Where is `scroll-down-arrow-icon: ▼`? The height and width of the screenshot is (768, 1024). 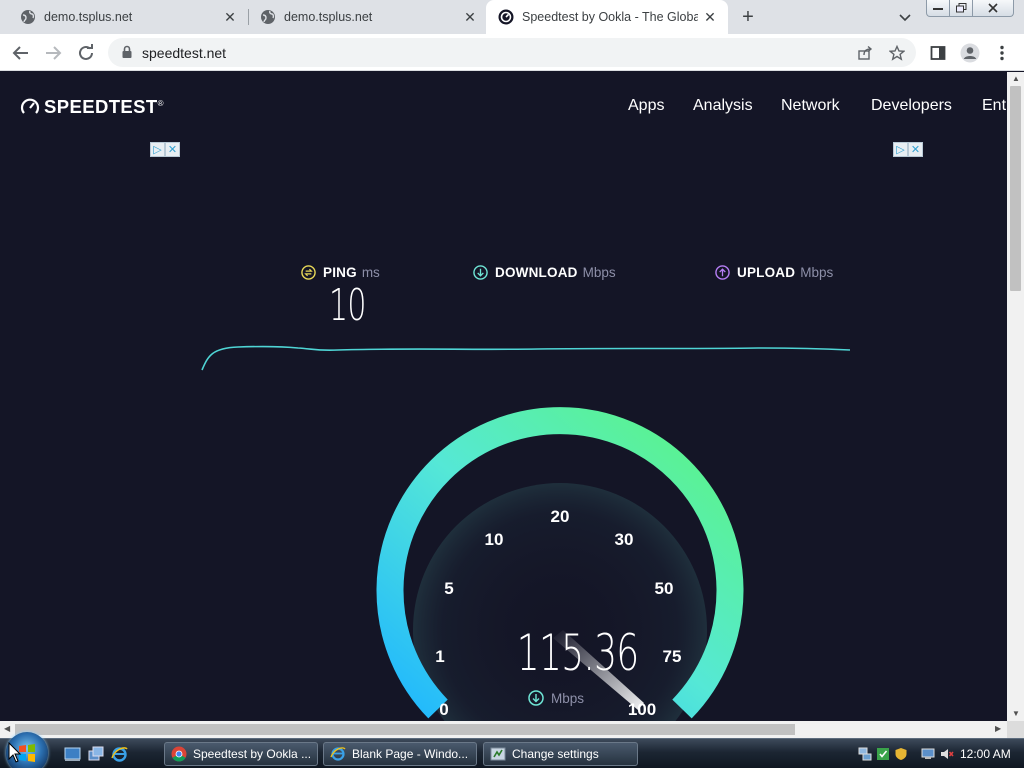
scroll-down-arrow-icon: ▼ is located at coordinates (1016, 713).